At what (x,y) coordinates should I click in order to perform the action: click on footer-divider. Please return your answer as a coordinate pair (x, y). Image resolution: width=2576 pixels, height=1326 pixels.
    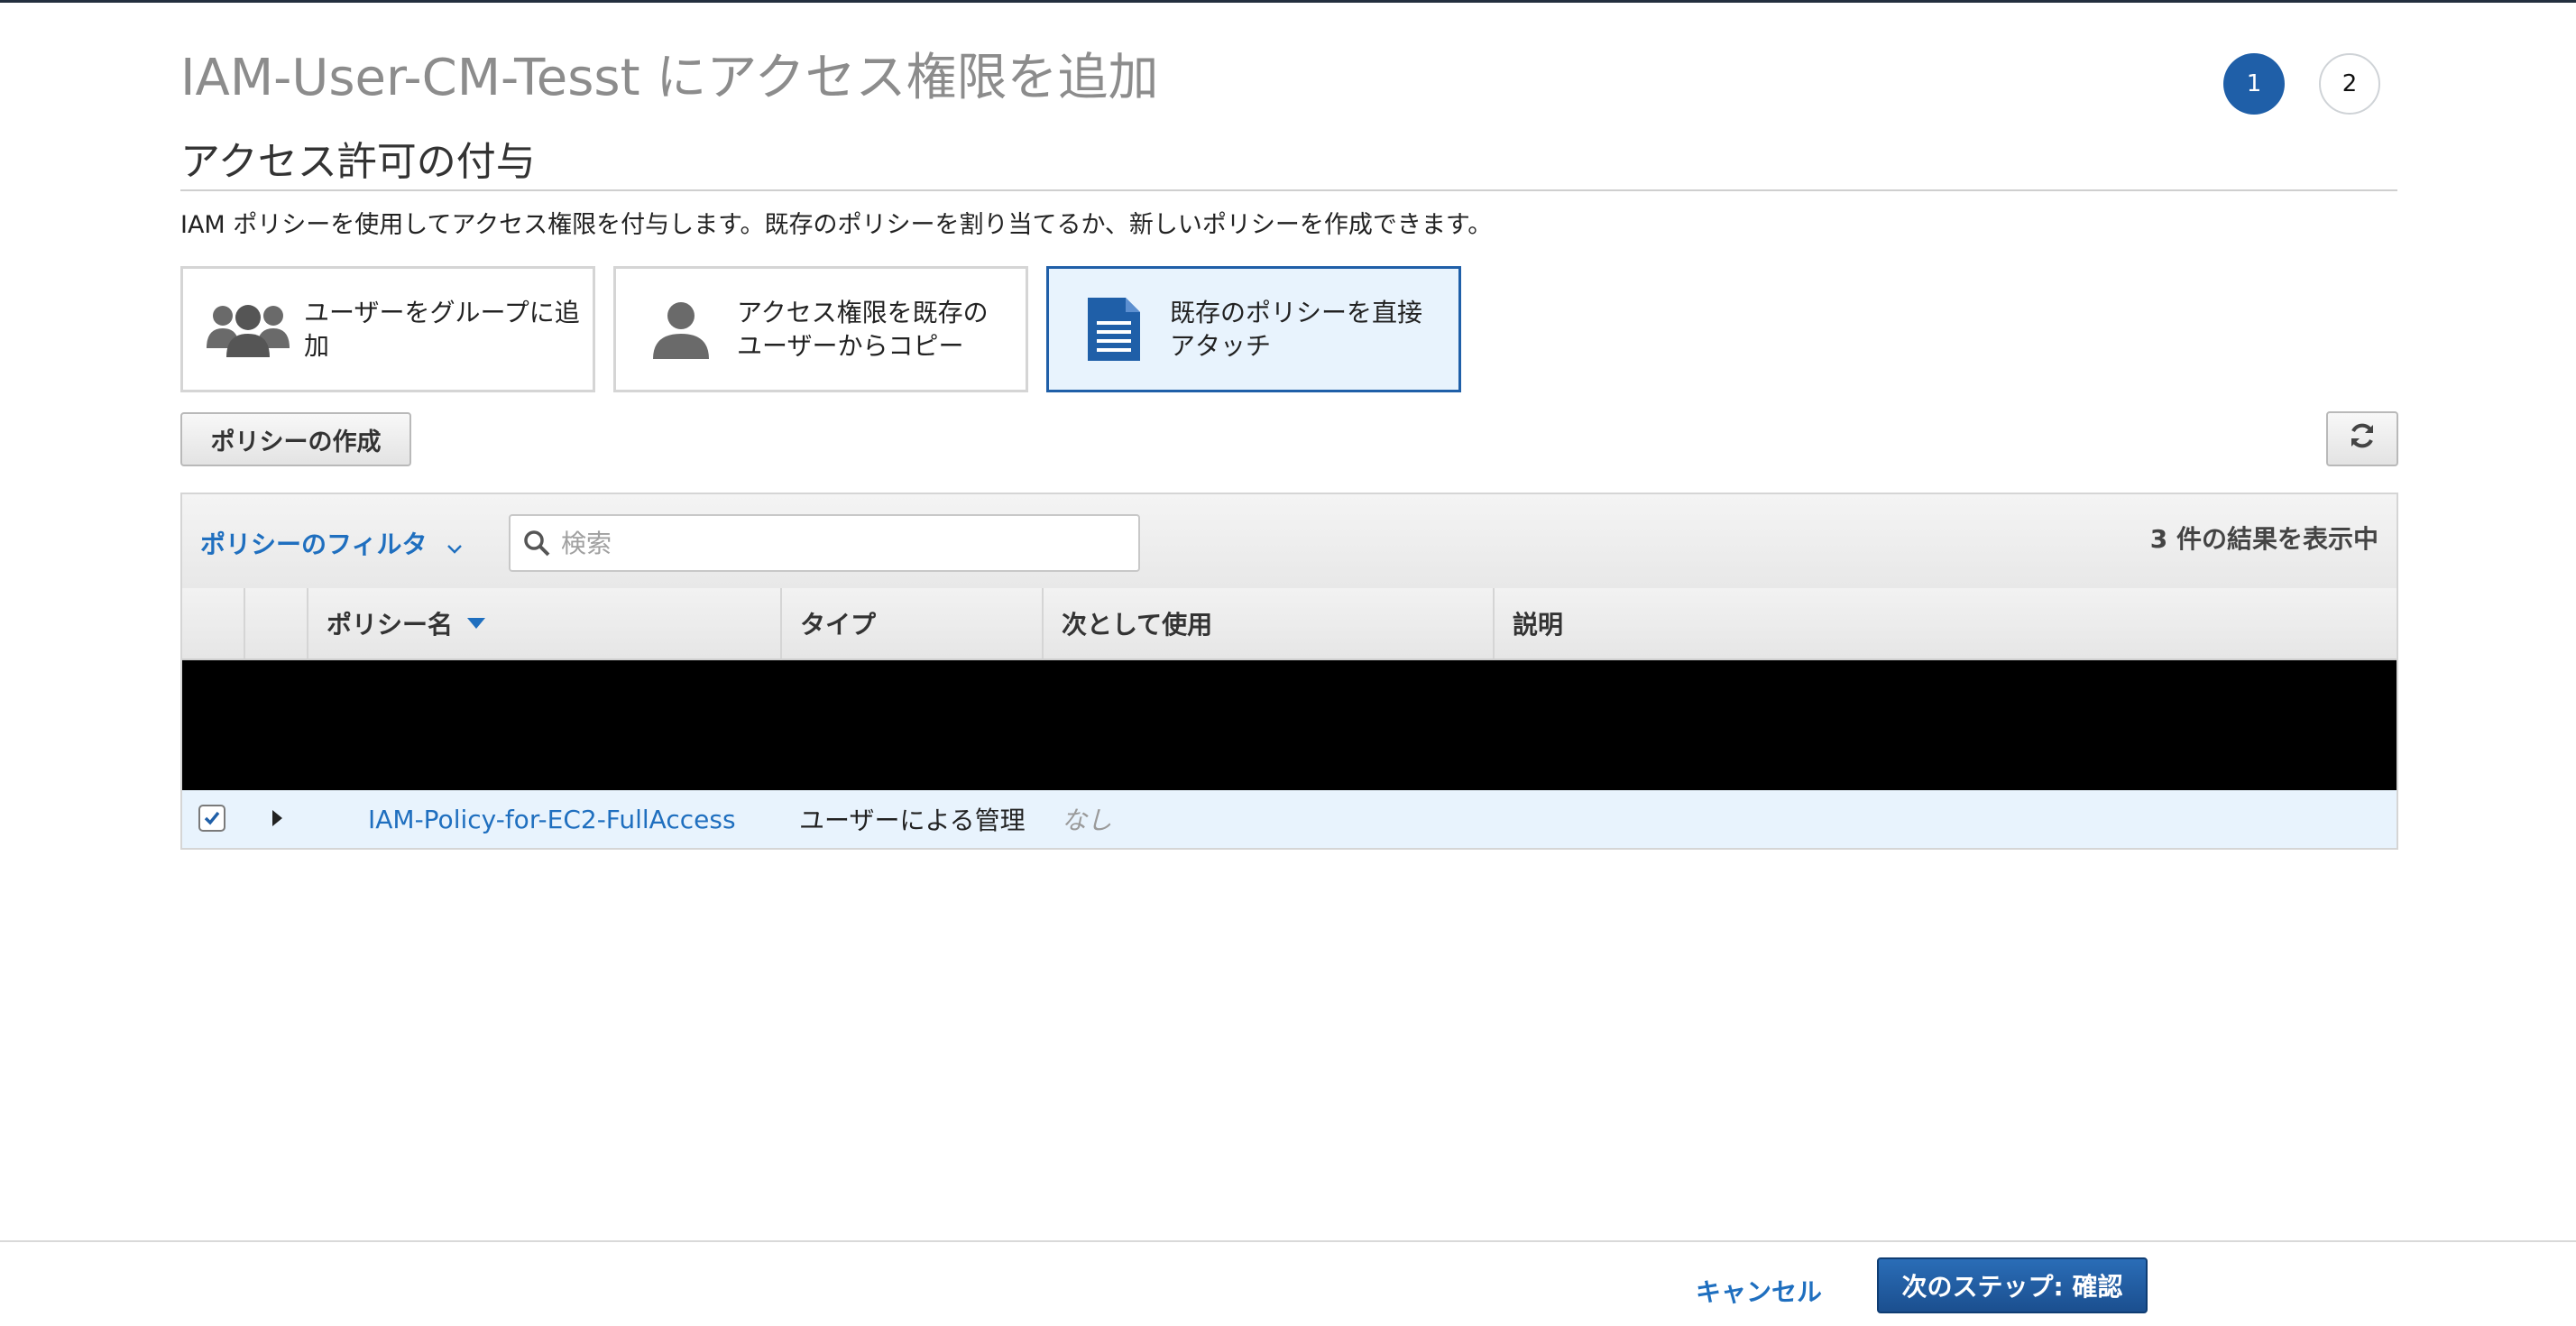
    Looking at the image, I should click on (1288, 1241).